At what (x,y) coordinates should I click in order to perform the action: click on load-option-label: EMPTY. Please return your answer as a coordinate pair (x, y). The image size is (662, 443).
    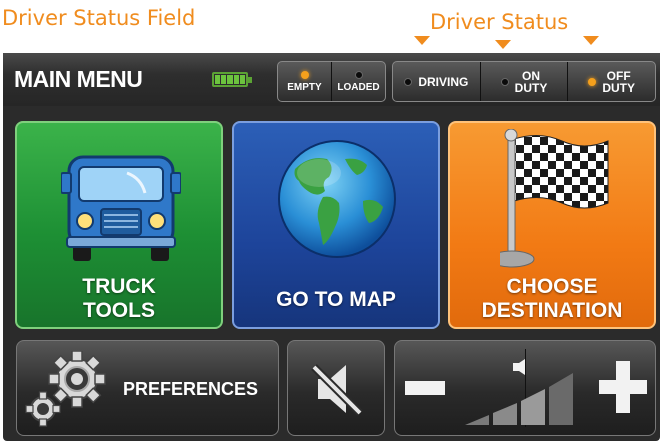
    Looking at the image, I should click on (304, 87).